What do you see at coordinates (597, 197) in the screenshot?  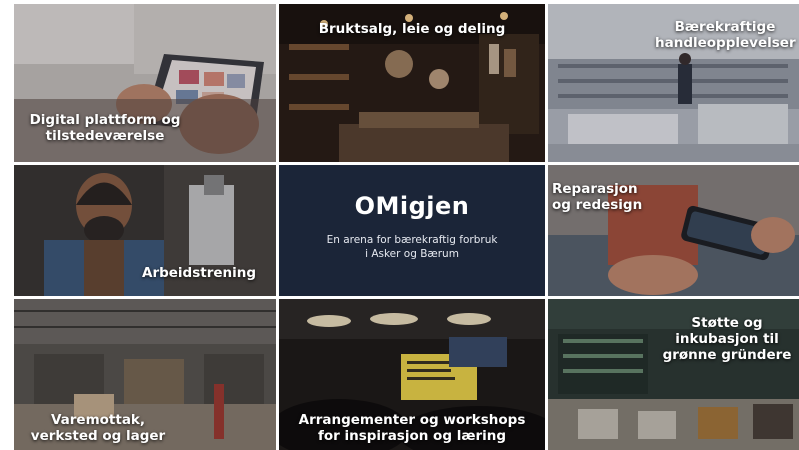 I see `tile-label: Reparasjon og redesign` at bounding box center [597, 197].